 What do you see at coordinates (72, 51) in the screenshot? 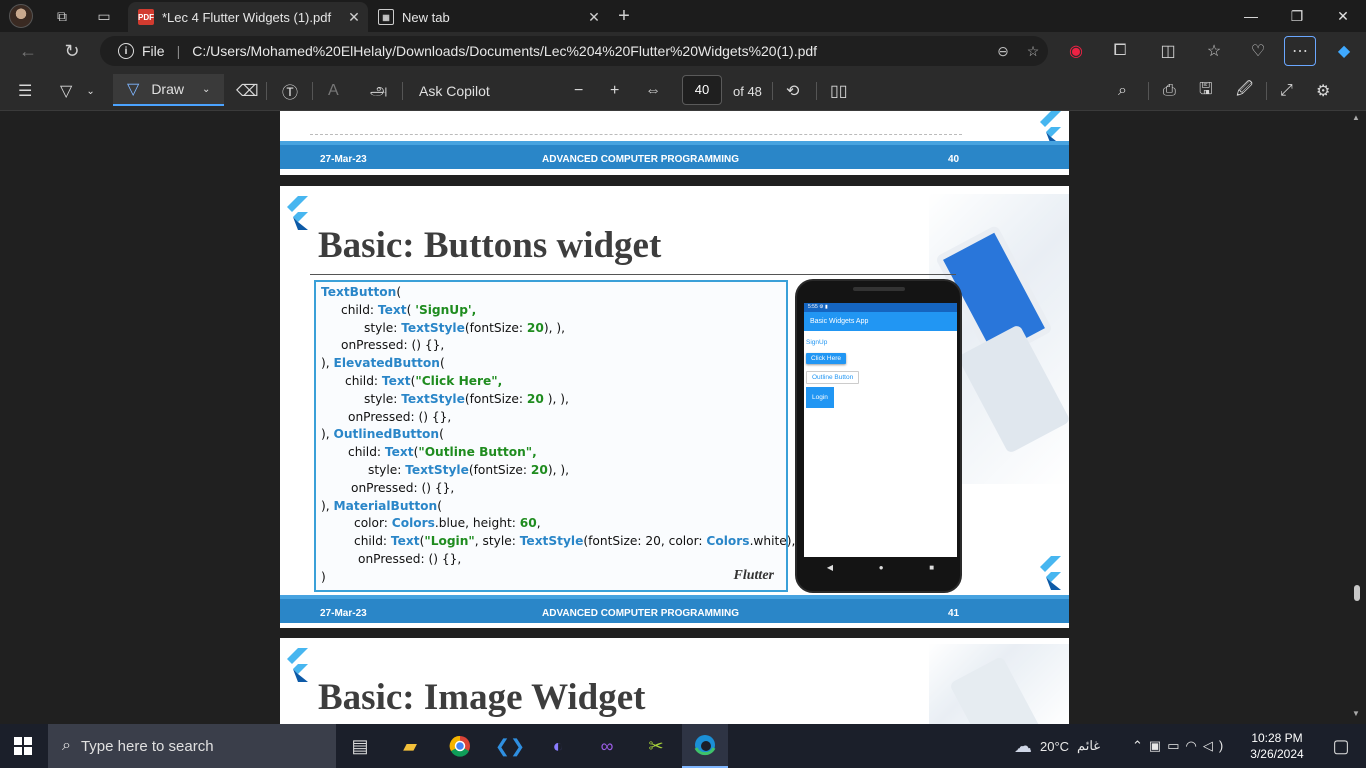
I see `refresh-button: ↻` at bounding box center [72, 51].